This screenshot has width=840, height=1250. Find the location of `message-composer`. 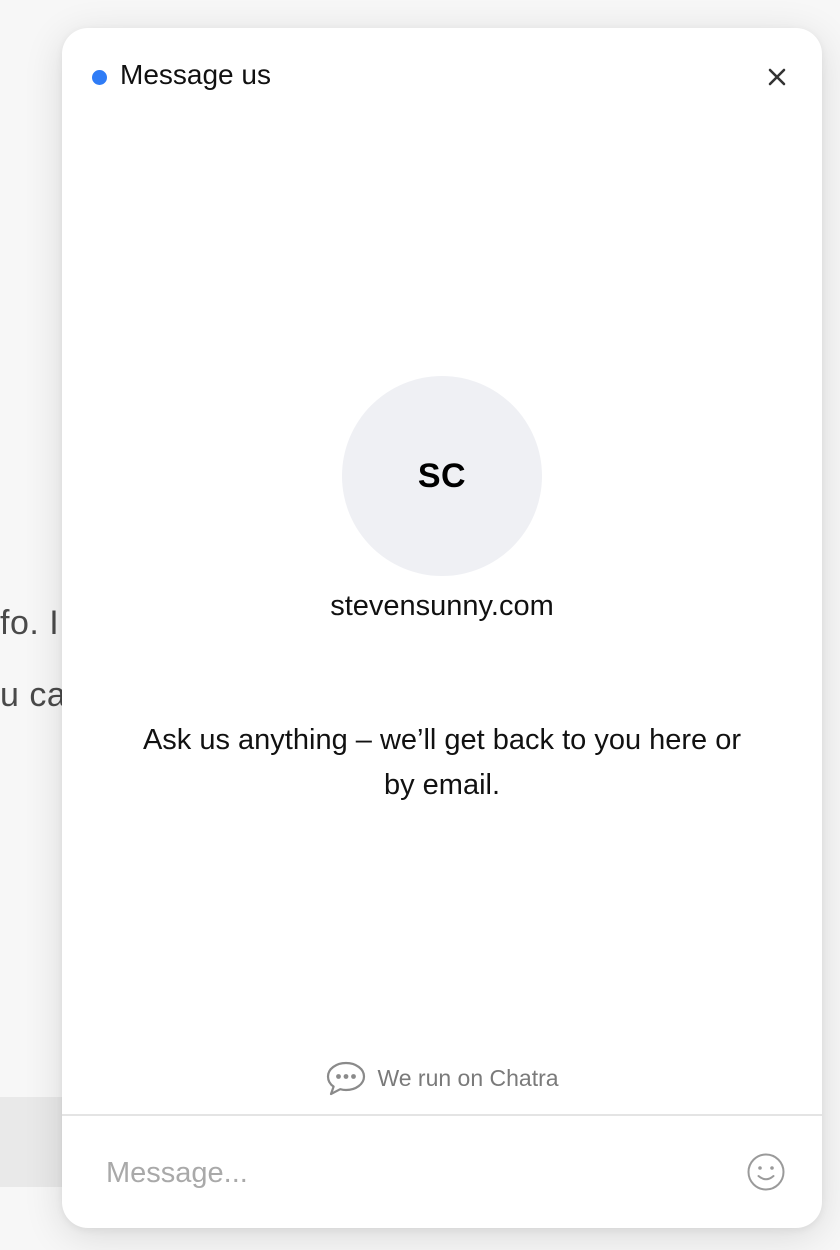

message-composer is located at coordinates (442, 1172).